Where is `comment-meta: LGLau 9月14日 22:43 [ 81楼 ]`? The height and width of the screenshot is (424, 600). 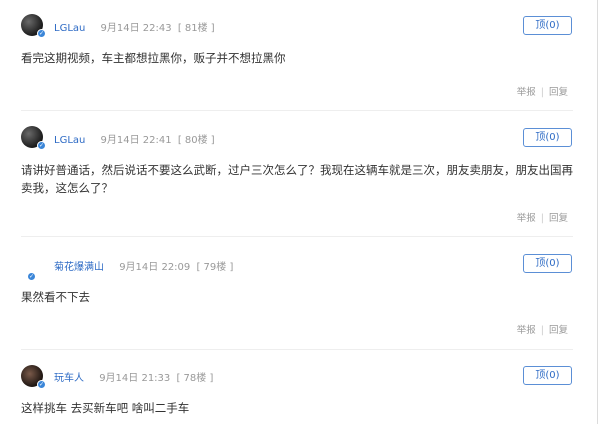 comment-meta: LGLau 9月14日 22:43 [ 81楼 ] is located at coordinates (134, 26).